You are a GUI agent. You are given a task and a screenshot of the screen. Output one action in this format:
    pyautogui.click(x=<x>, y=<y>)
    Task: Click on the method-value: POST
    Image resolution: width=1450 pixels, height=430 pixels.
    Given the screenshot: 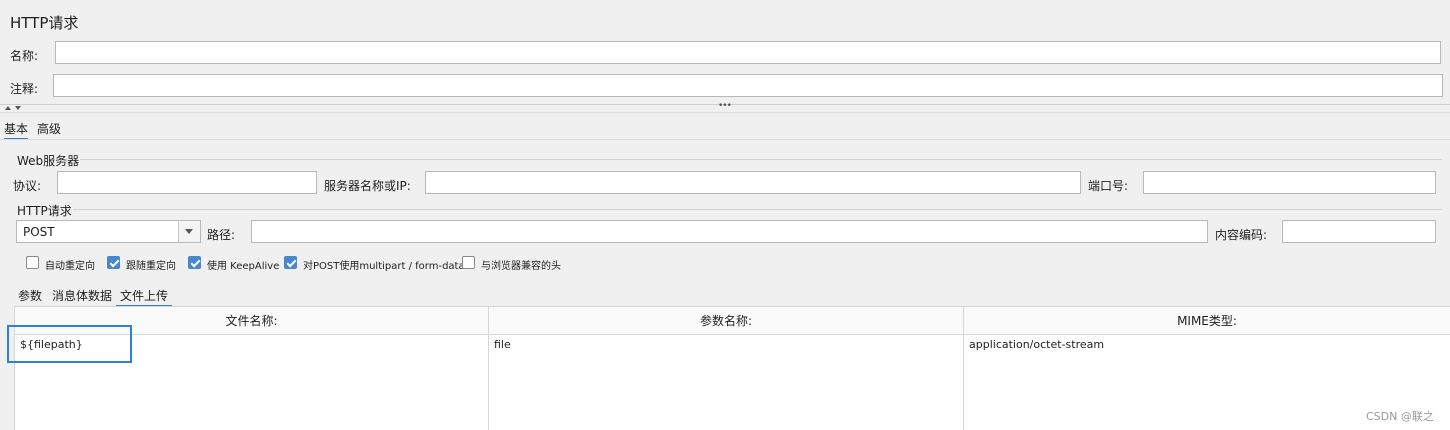 What is the action you would take?
    pyautogui.click(x=39, y=232)
    